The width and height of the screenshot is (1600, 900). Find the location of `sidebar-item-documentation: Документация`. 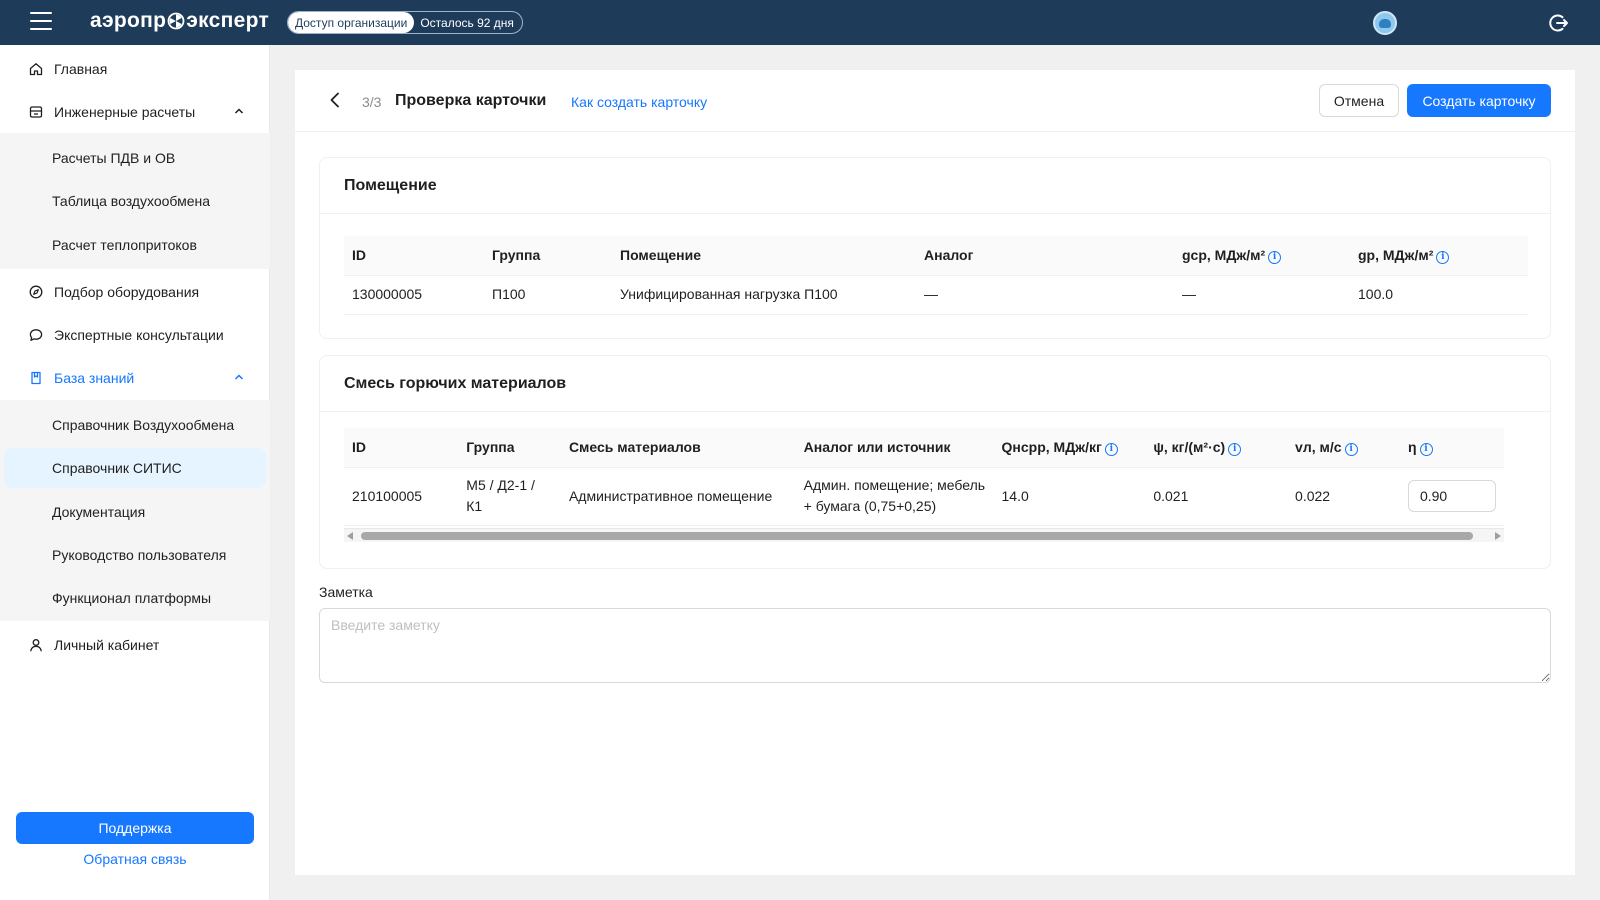

sidebar-item-documentation: Документация is located at coordinates (135, 512).